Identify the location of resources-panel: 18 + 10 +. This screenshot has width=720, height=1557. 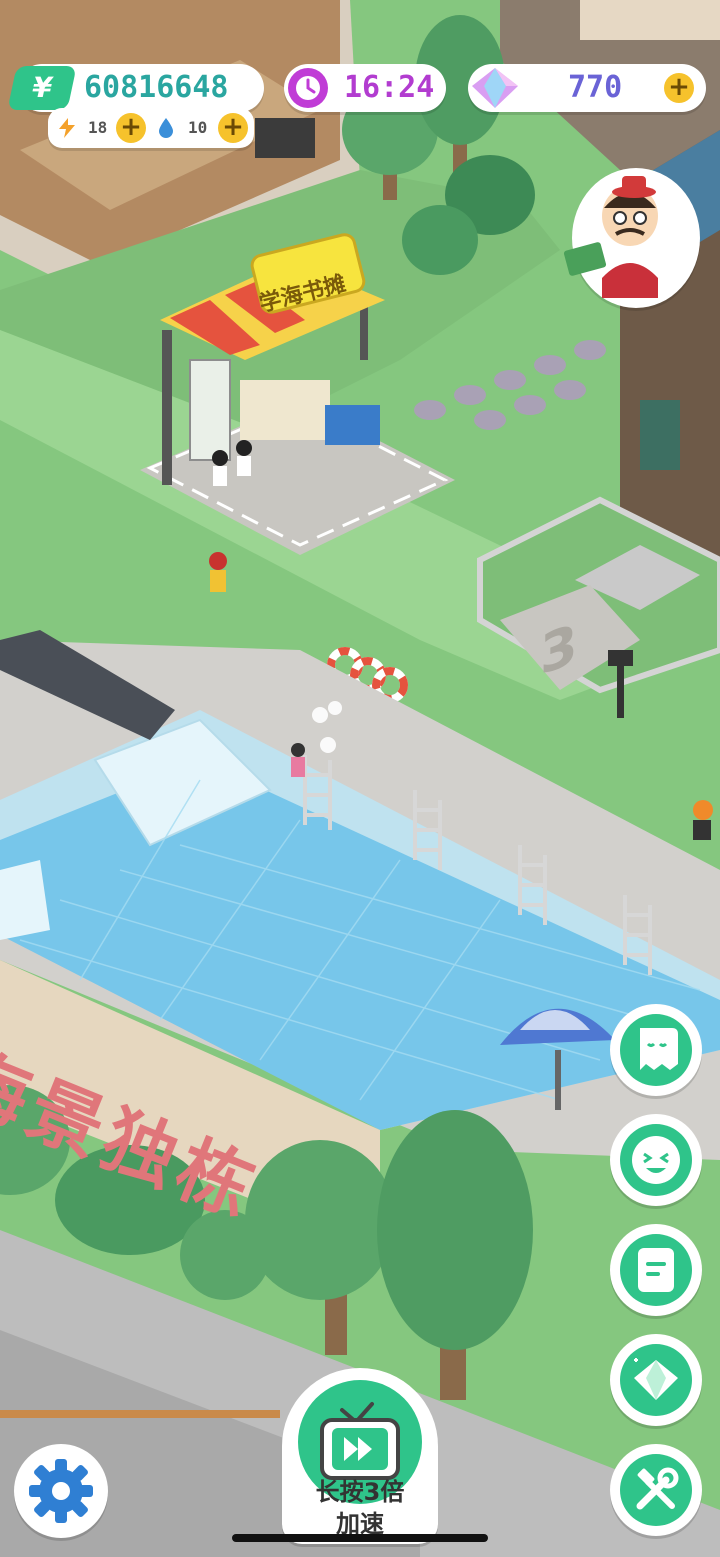
(151, 128).